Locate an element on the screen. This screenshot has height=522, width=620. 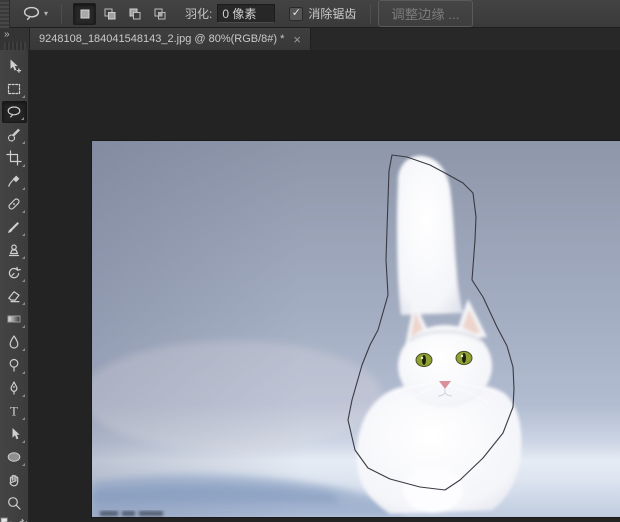
rectangular-marquee-icon is located at coordinates (14, 89).